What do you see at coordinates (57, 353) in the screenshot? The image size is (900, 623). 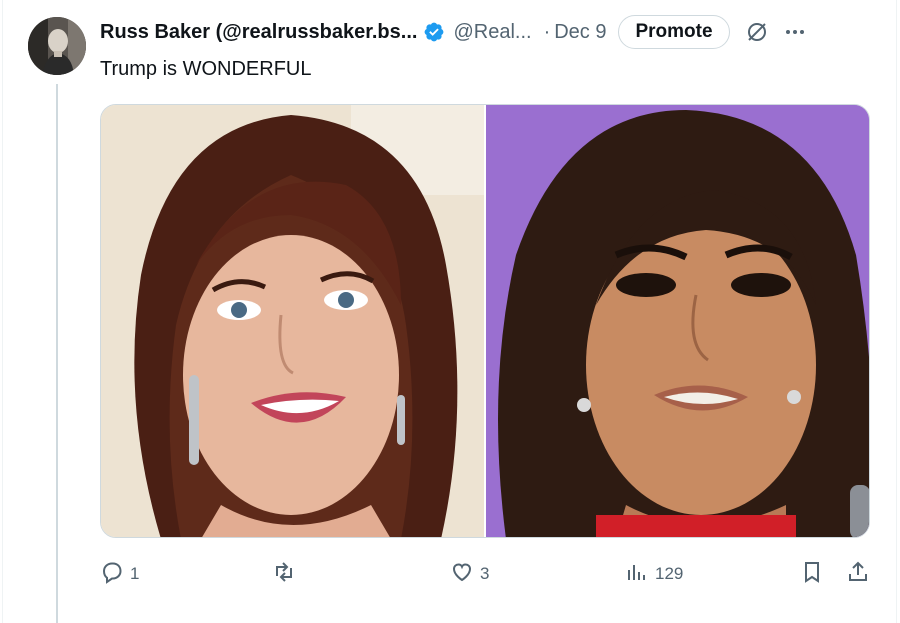 I see `thread-line` at bounding box center [57, 353].